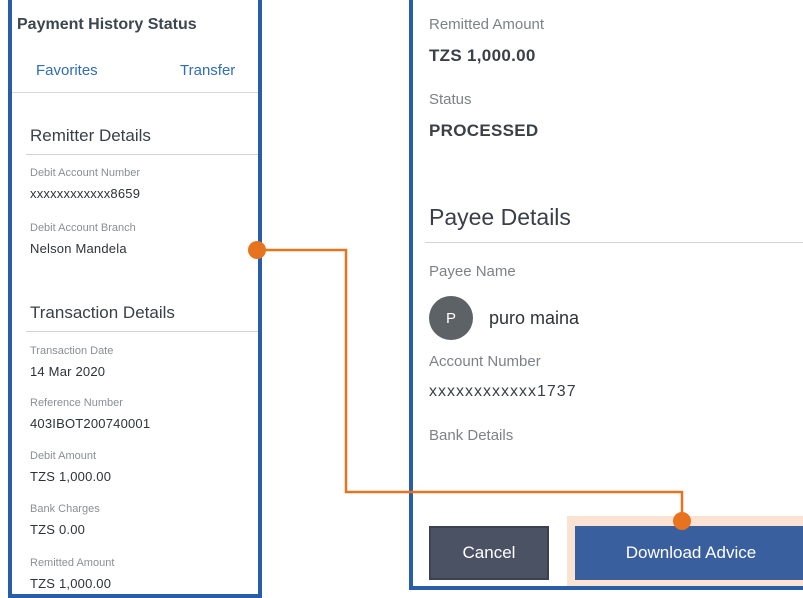  I want to click on transaction-date-label: Transaction Date, so click(72, 351).